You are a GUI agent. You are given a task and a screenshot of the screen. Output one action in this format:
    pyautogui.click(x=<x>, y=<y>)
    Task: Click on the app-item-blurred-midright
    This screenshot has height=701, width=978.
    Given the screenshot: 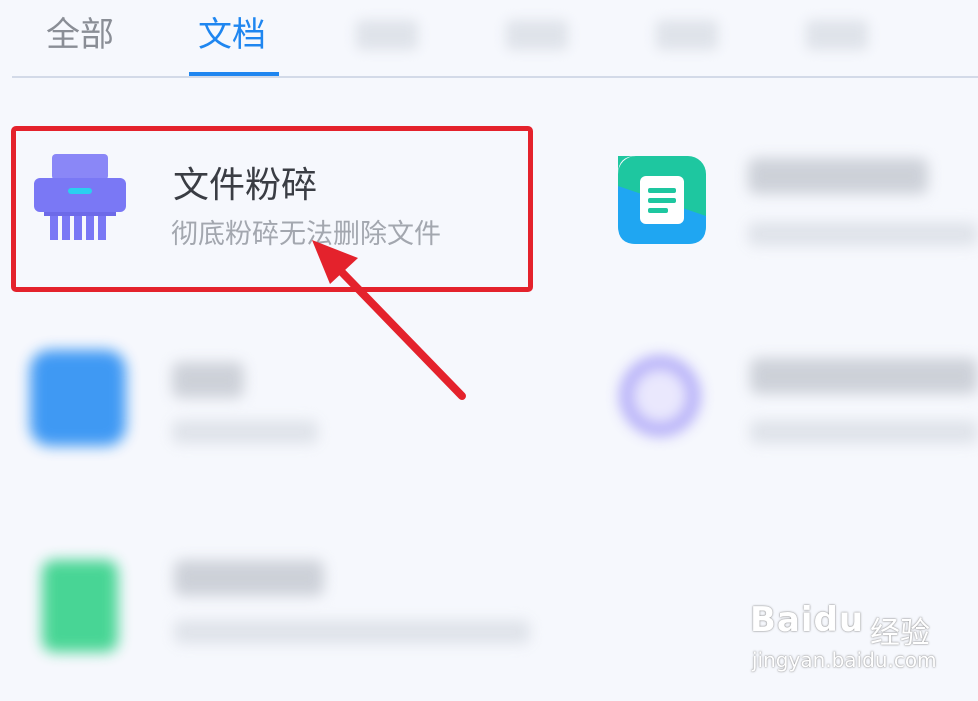 What is the action you would take?
    pyautogui.click(x=794, y=400)
    